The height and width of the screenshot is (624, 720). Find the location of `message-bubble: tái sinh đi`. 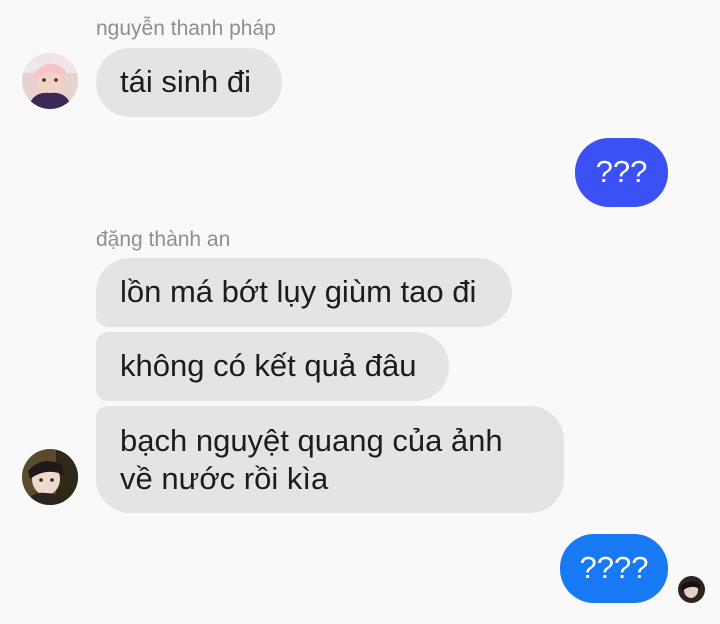

message-bubble: tái sinh đi is located at coordinates (189, 82).